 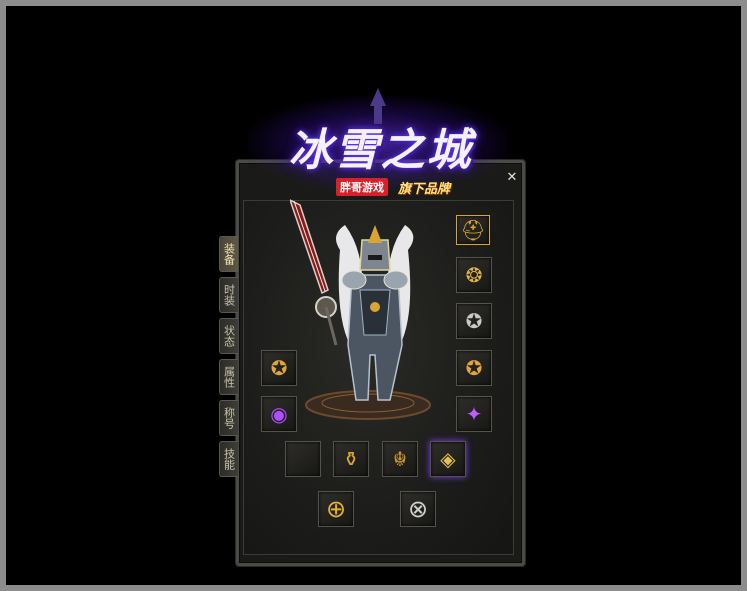 I want to click on logo-title: 冰雪之城, so click(x=380, y=150).